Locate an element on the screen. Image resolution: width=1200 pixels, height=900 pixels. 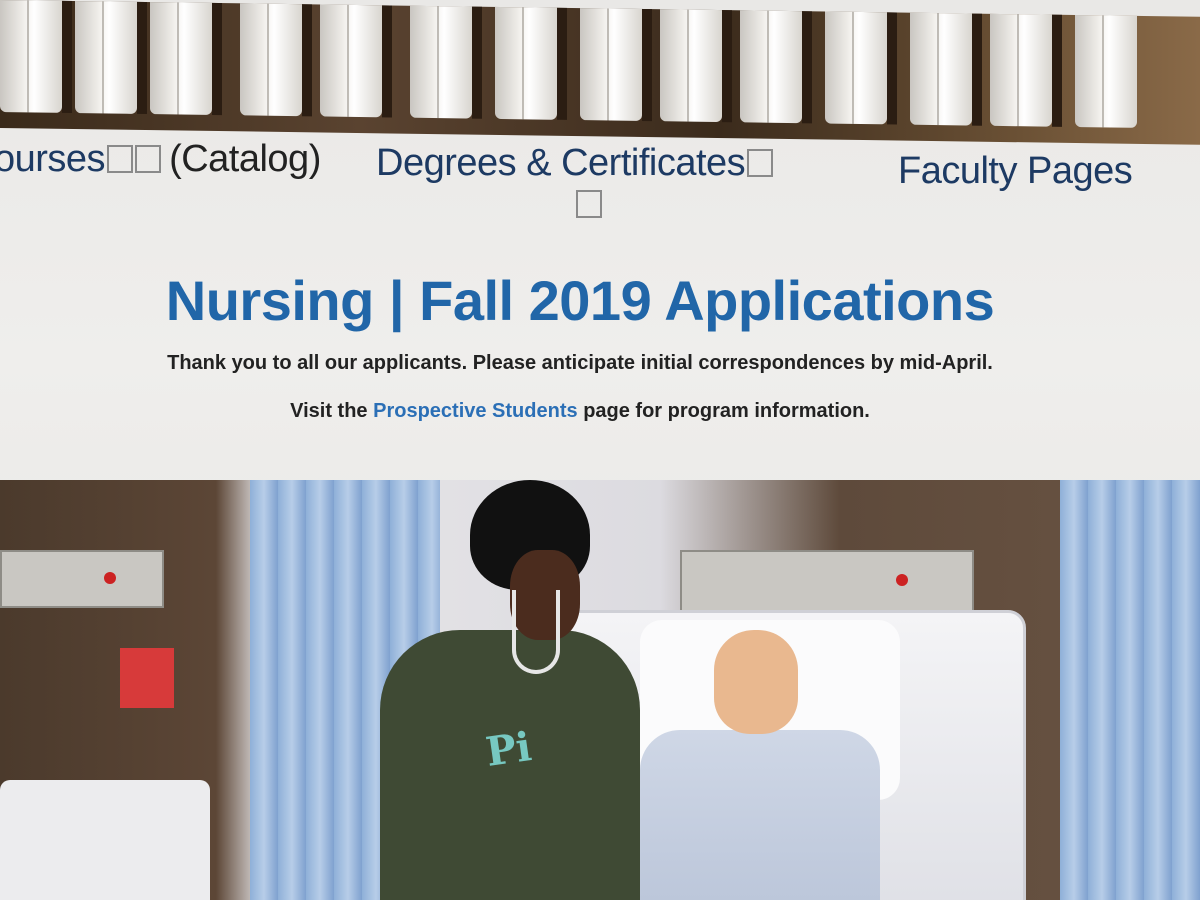
nav-degrees-label: Degrees & Certificates is located at coordinates (561, 163).